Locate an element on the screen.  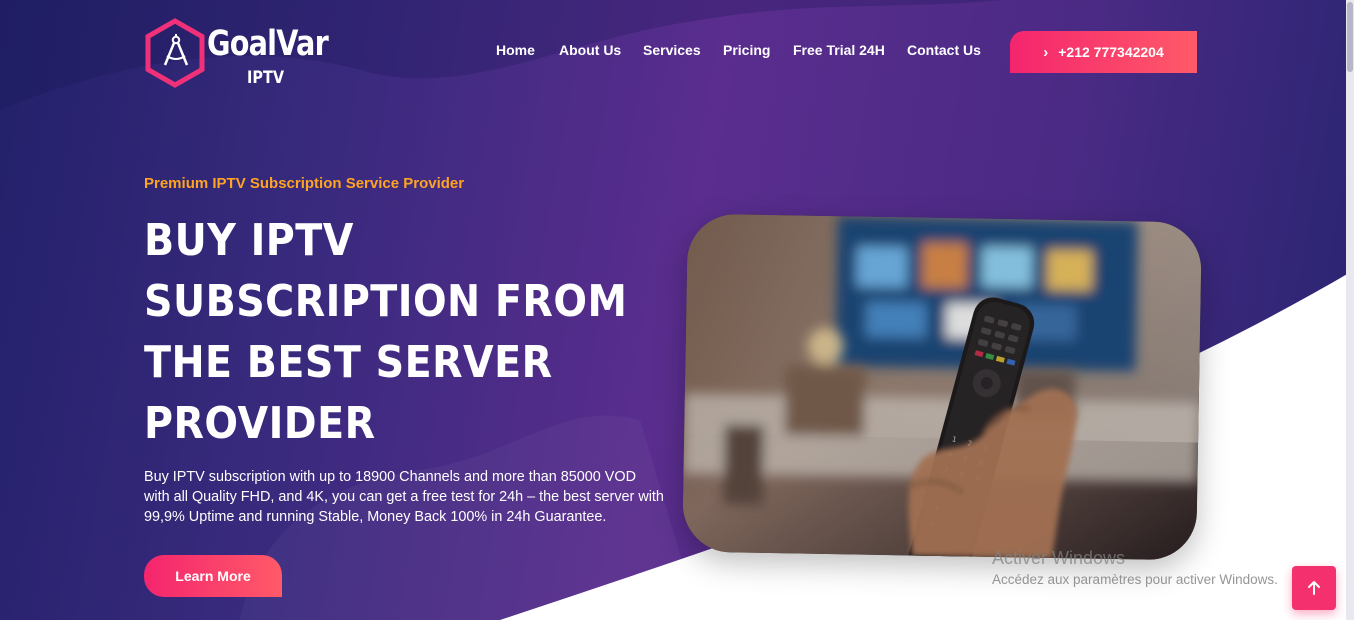
nav-free-trial: Free Trial 24H is located at coordinates (839, 50).